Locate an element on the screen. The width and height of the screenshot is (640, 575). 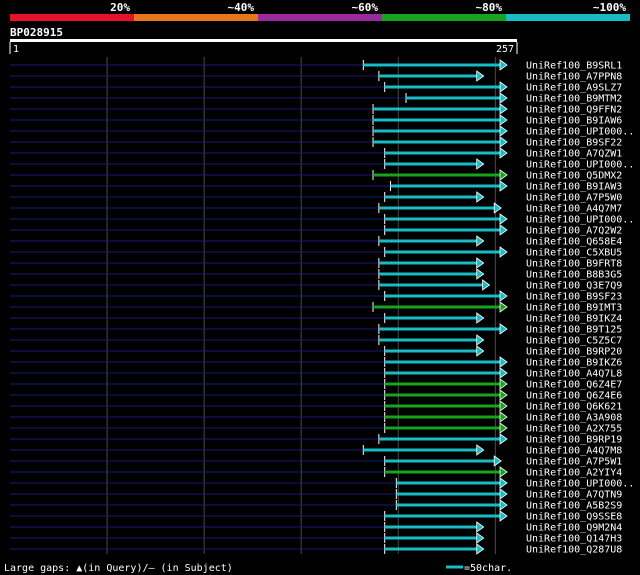
hit-label: UniRef100_A7Q2W2 is located at coordinates (574, 231).